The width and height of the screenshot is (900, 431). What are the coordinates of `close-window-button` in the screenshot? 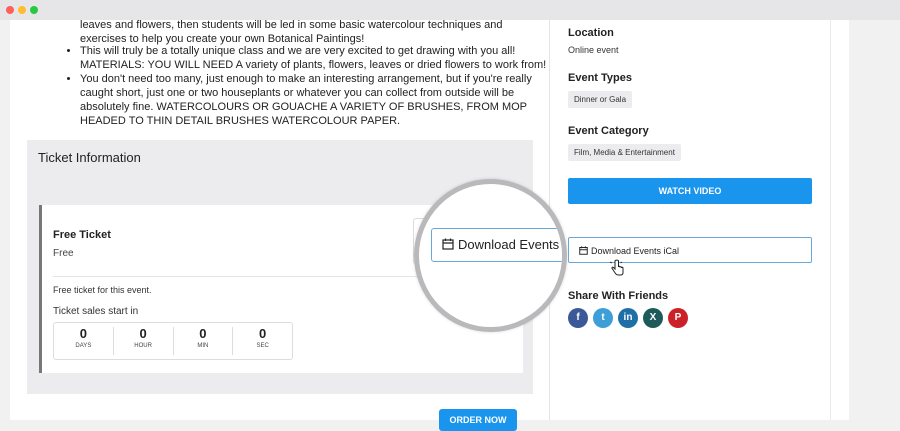 It's located at (10, 10).